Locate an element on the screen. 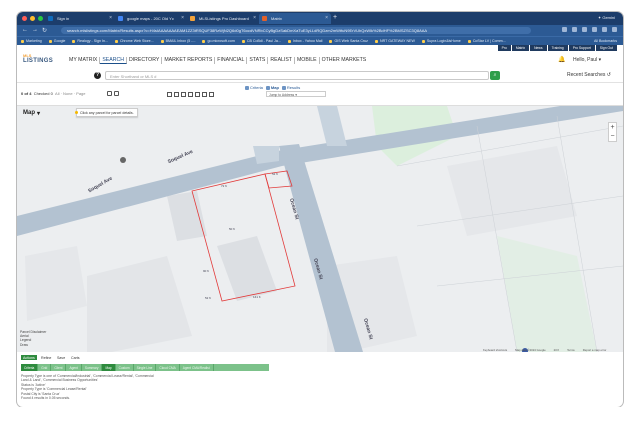 The image size is (640, 433). road-north is located at coordinates (332, 126).